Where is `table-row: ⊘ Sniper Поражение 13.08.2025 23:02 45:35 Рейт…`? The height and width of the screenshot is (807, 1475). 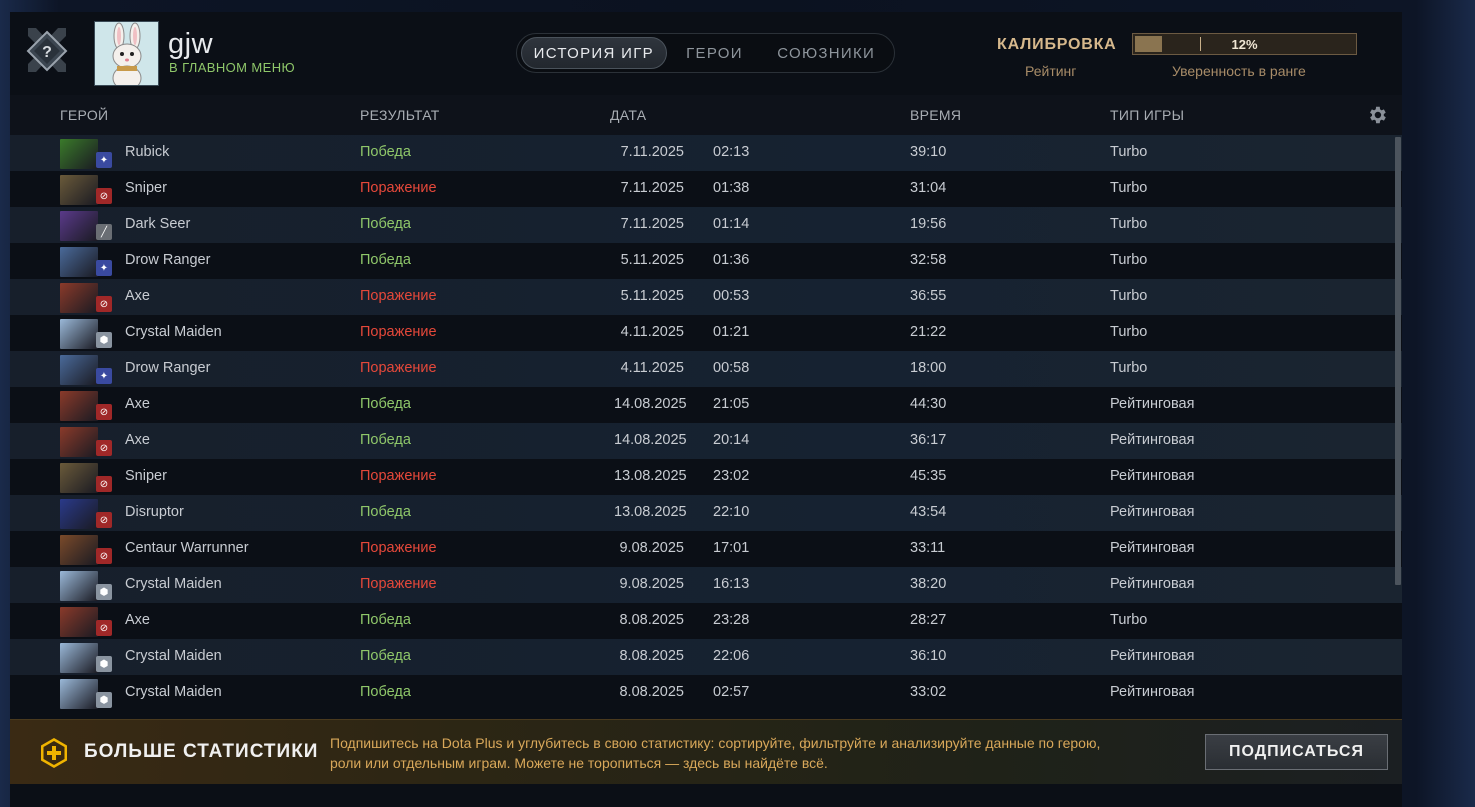
table-row: ⊘ Sniper Поражение 13.08.2025 23:02 45:35 Рейт… is located at coordinates (706, 477).